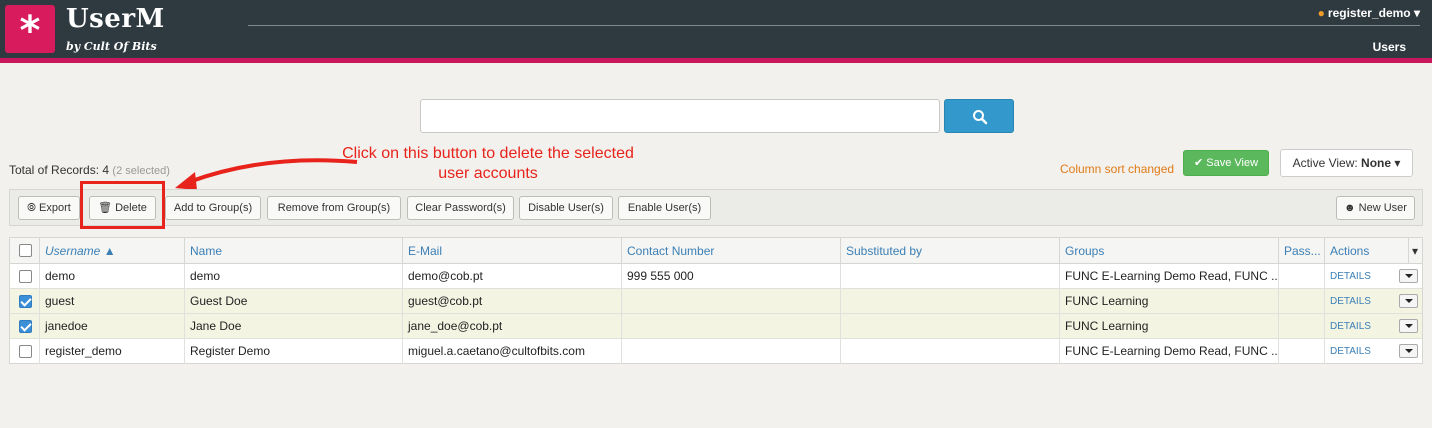 This screenshot has width=1432, height=428. I want to click on cell-email: miguel.a.caetano@cultofbits.com, so click(512, 351).